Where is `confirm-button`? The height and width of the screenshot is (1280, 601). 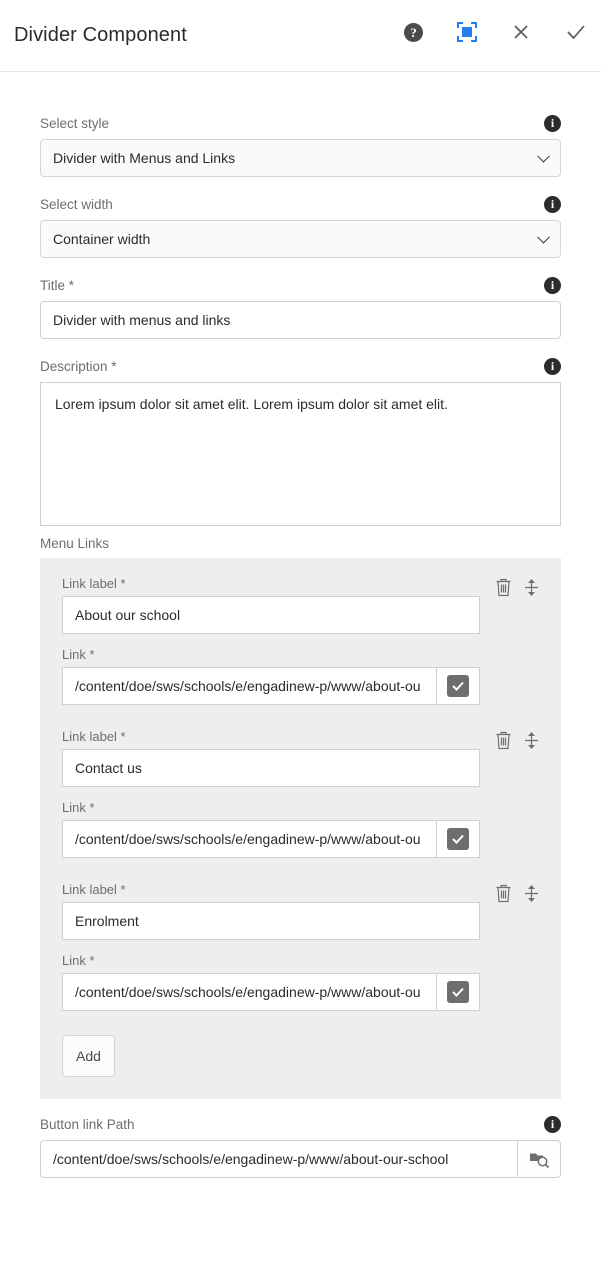
confirm-button is located at coordinates (576, 32).